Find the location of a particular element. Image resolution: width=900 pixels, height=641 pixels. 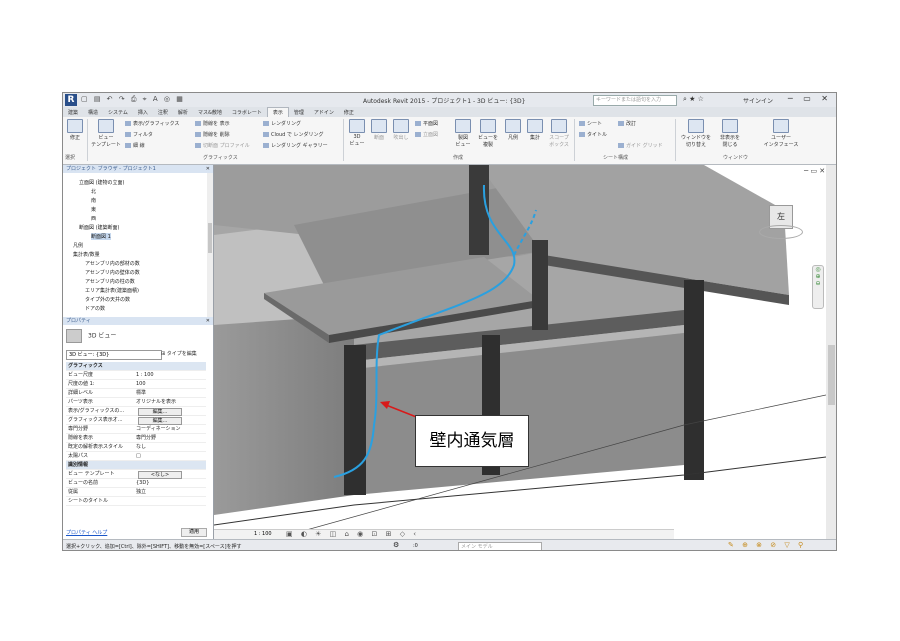

apply-button: 適用 is located at coordinates (194, 532).